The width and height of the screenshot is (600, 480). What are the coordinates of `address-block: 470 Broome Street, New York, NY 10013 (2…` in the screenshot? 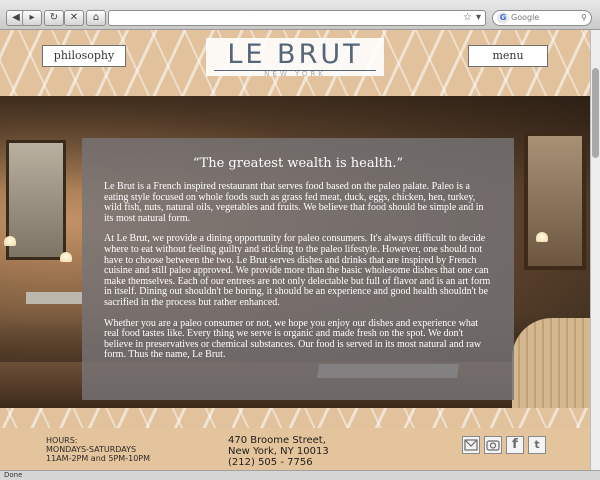 It's located at (278, 451).